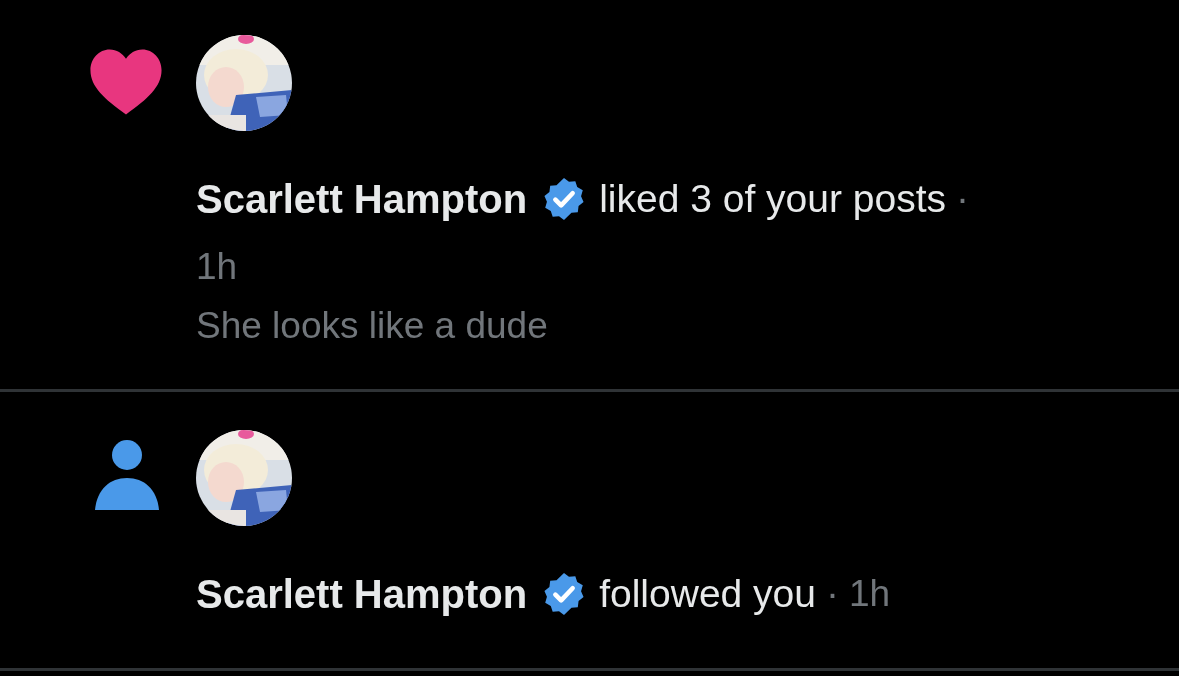  I want to click on post-text: She looks like a dude, so click(372, 326).